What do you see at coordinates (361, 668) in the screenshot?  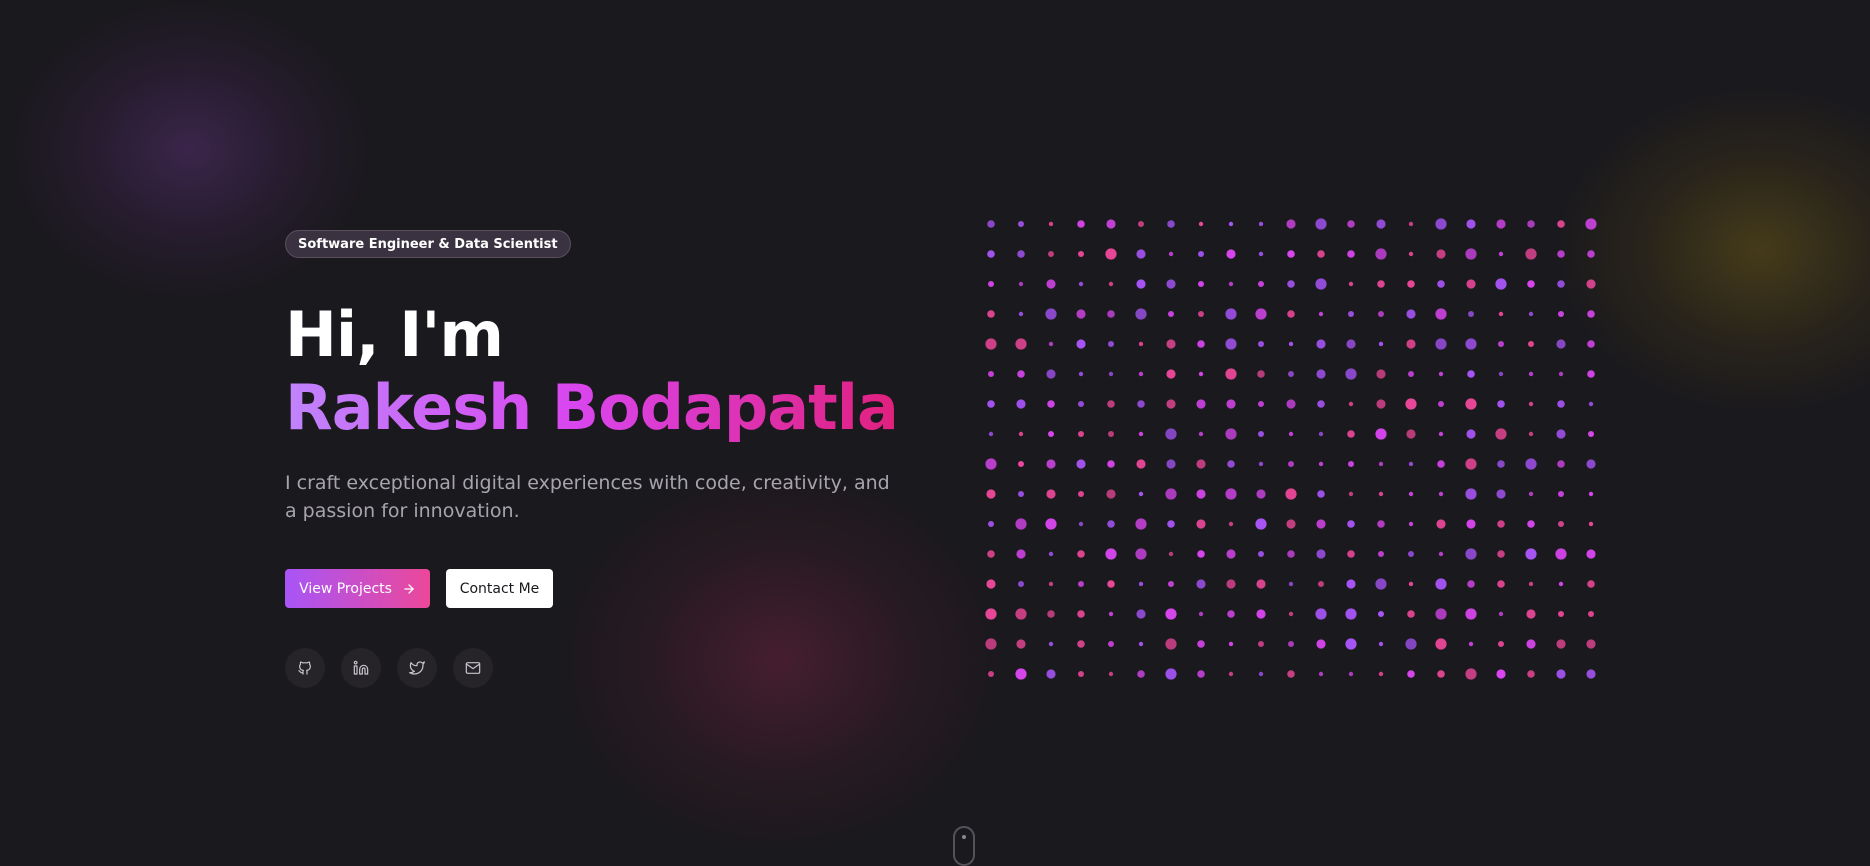 I see `linkedin-link` at bounding box center [361, 668].